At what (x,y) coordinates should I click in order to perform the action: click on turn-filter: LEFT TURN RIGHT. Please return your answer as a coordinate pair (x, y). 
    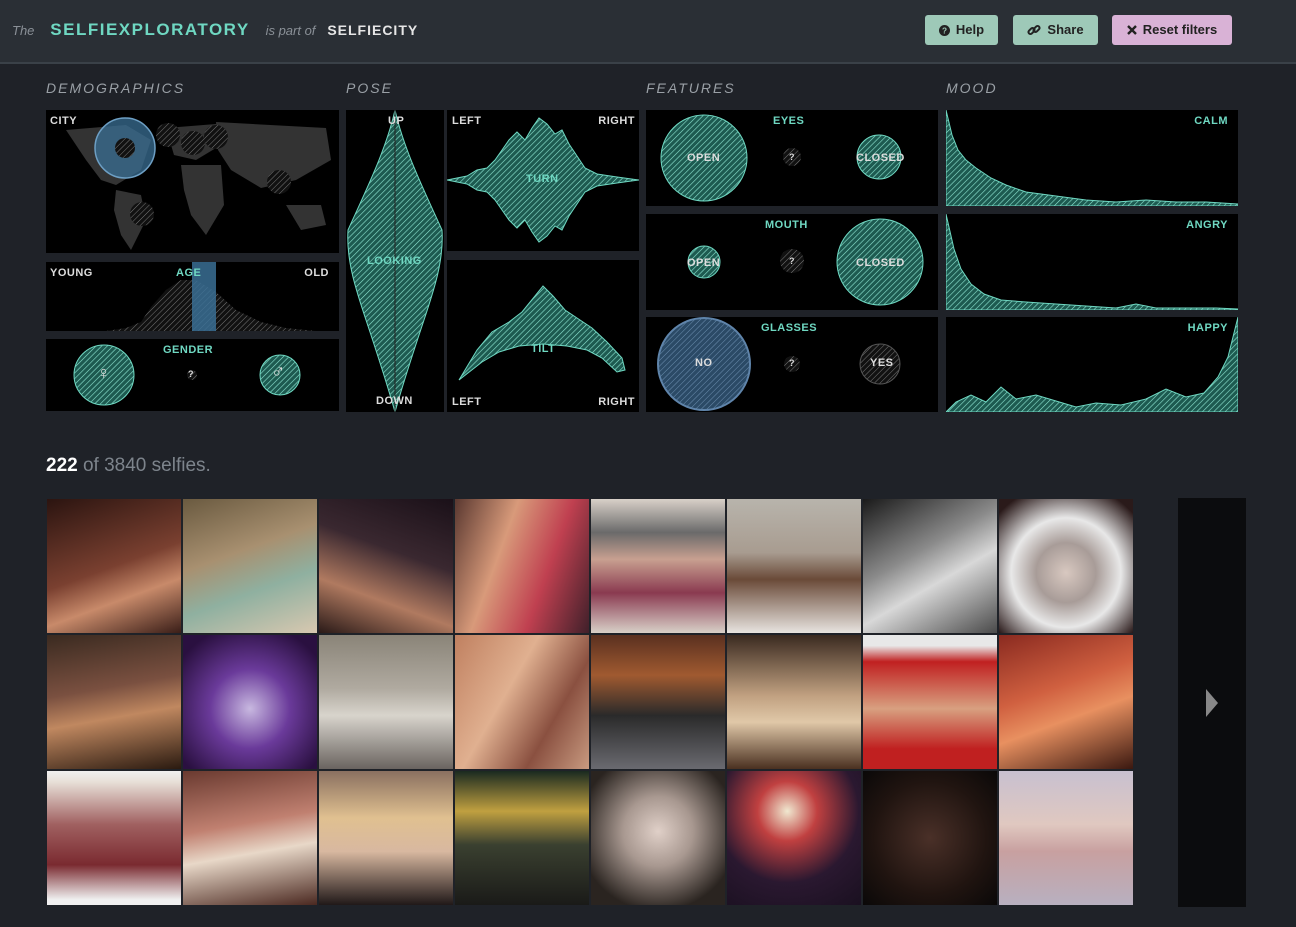
    Looking at the image, I should click on (543, 180).